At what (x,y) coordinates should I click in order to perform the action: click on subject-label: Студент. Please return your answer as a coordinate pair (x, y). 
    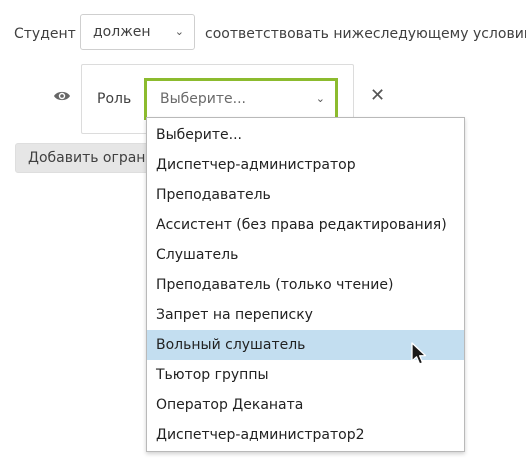
    Looking at the image, I should click on (45, 34).